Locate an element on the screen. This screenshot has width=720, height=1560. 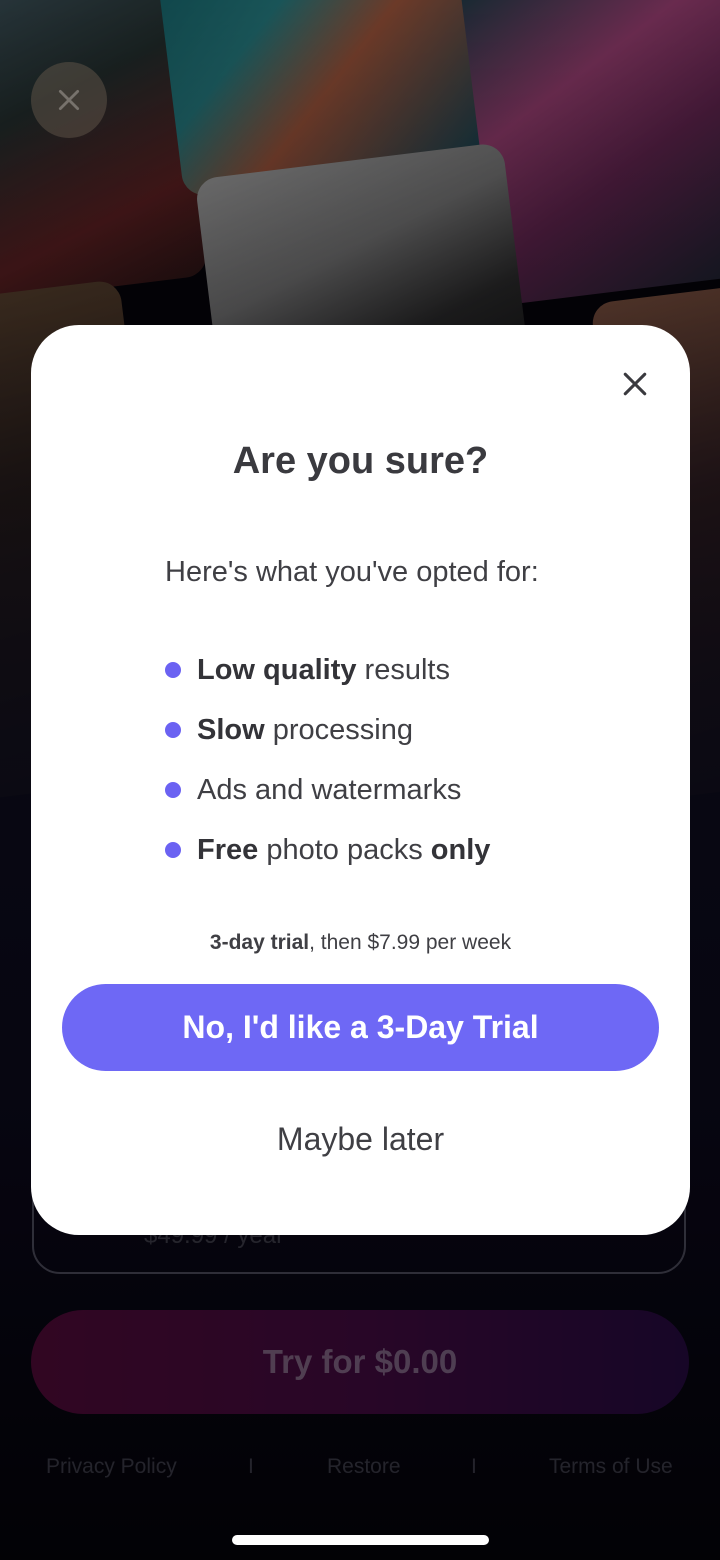
trial-note-text: , then $7.99 per week is located at coordinates (410, 942).